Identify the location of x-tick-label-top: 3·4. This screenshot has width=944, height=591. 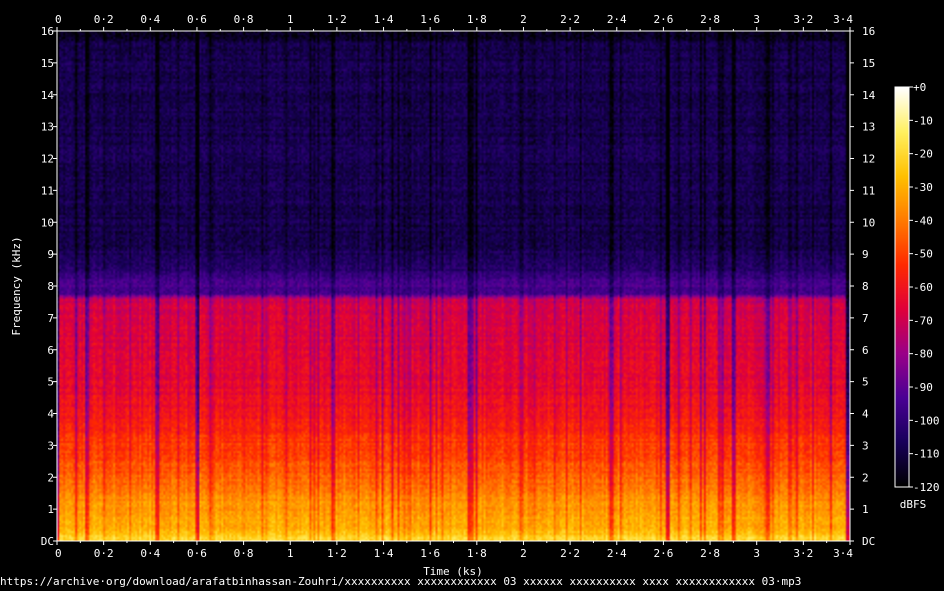
(843, 19).